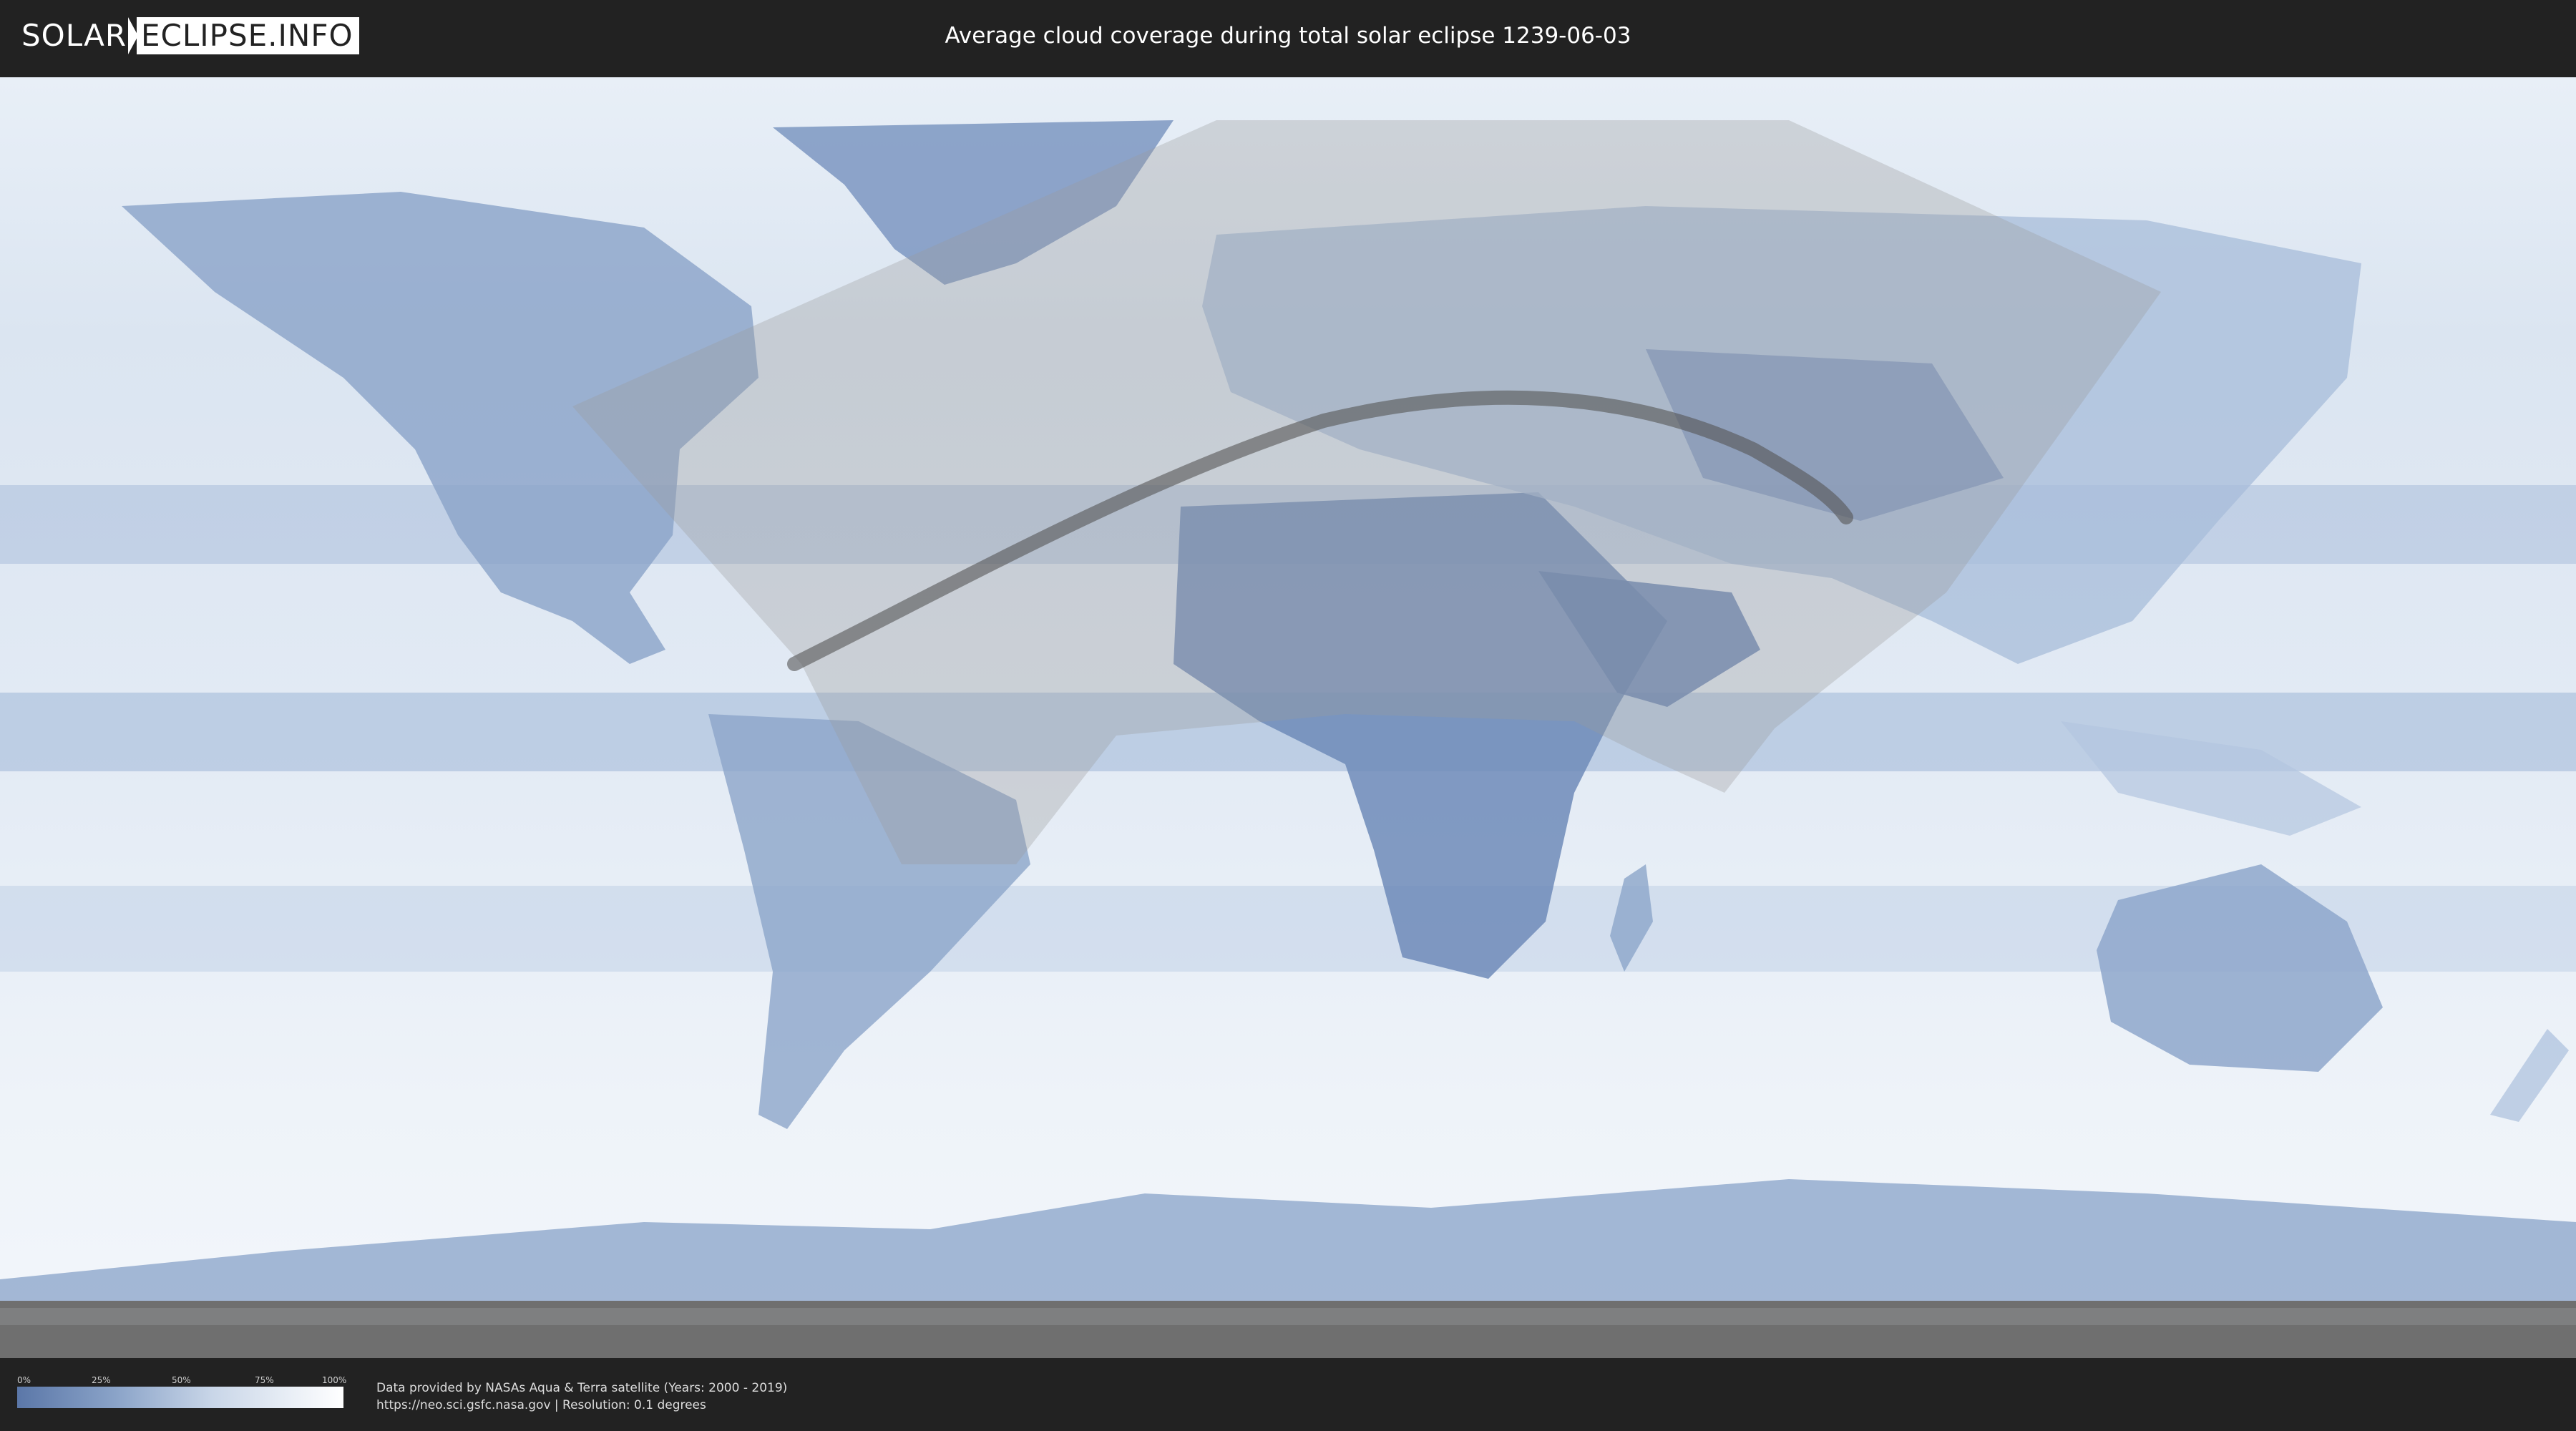 The image size is (2576, 1431). I want to click on cloud-coverage-legend: 0% 25% 50% 75% 100%, so click(182, 1391).